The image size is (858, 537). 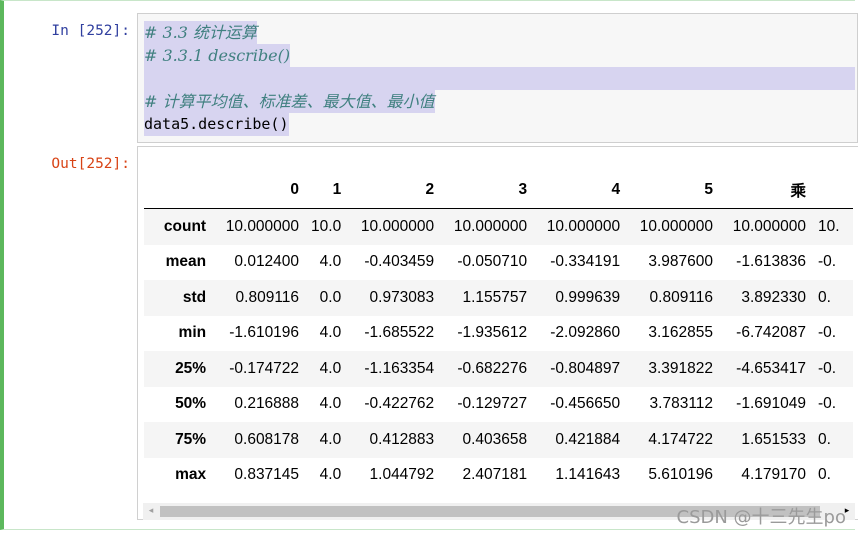 What do you see at coordinates (326, 190) in the screenshot?
I see `col-header: 1` at bounding box center [326, 190].